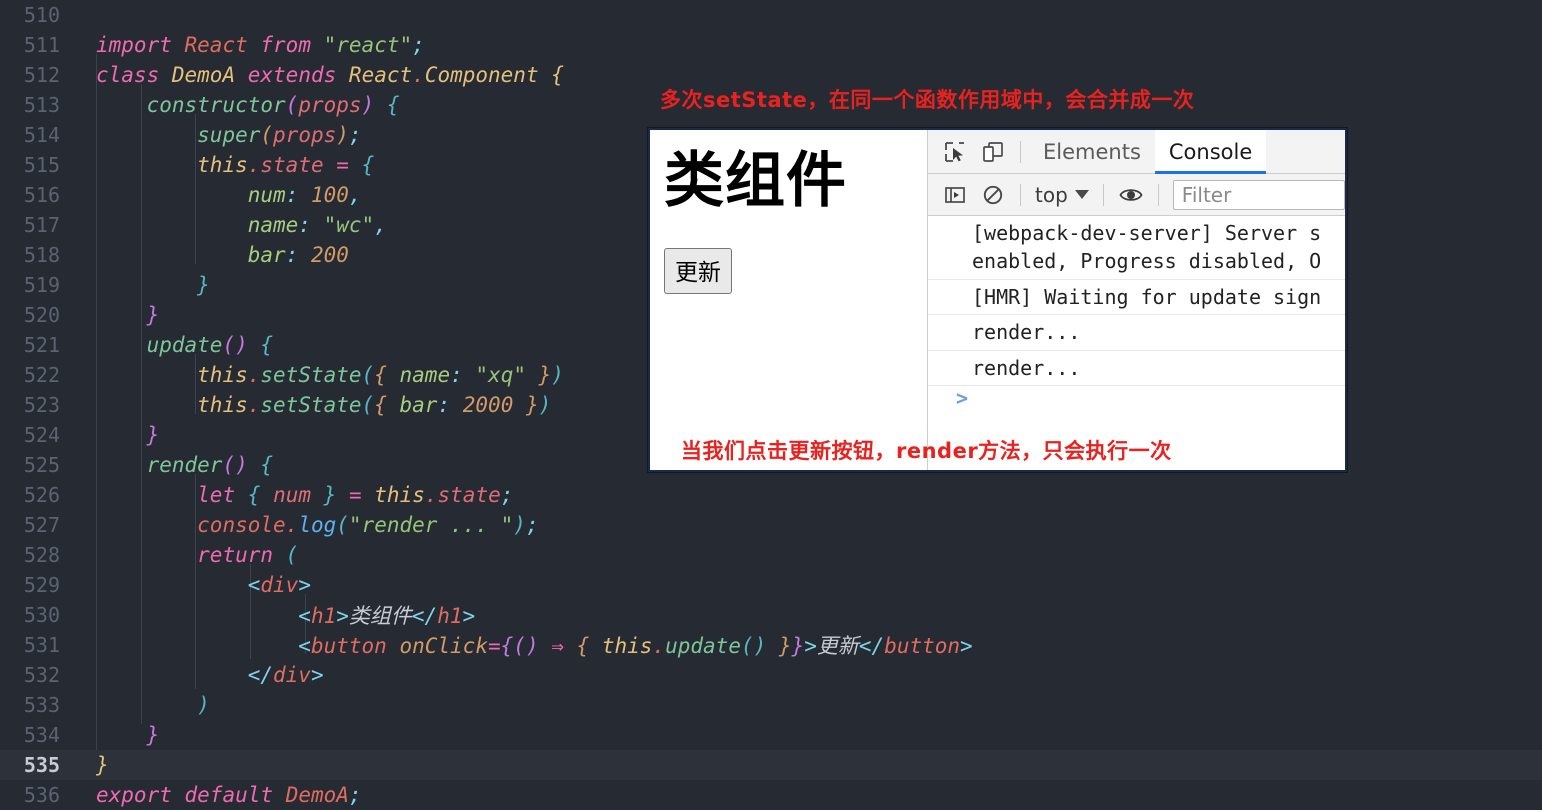 The image size is (1542, 810). I want to click on line-number: 529, so click(41, 585).